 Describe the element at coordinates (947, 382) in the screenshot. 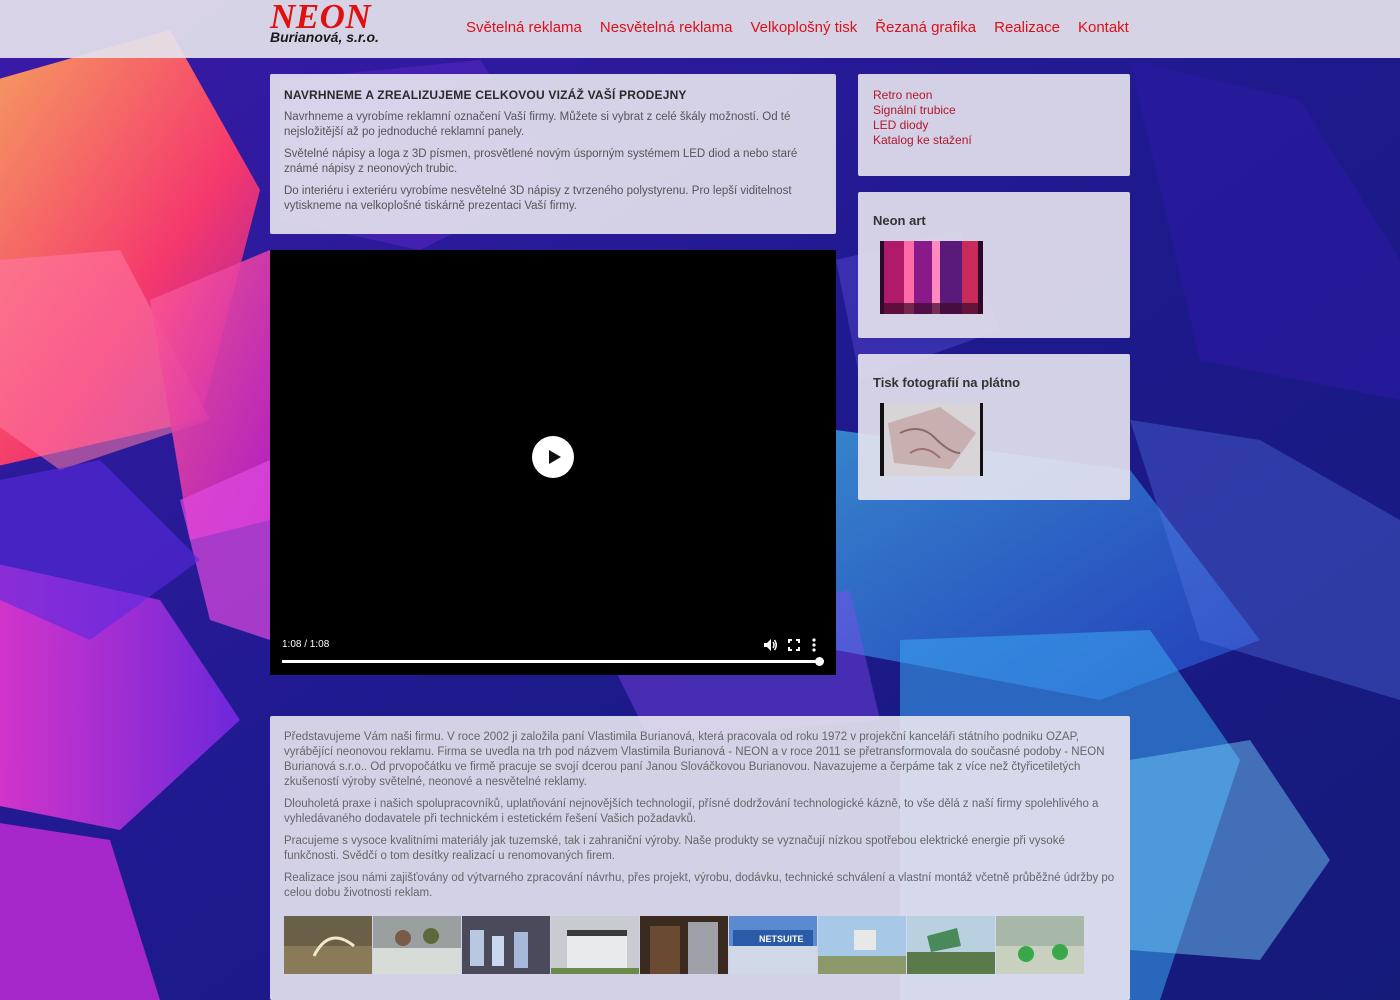

I see `canvas-print-title: Tisk fotografií na plátno` at that location.